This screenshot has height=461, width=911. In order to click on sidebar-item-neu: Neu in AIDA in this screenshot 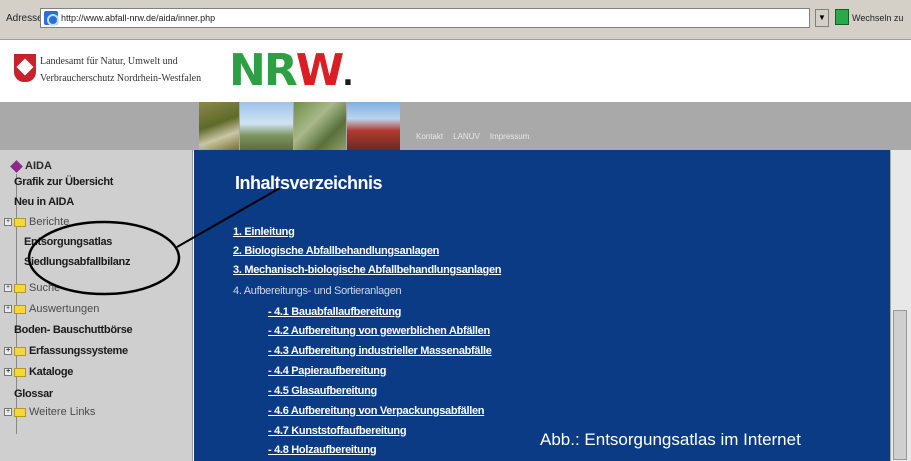, I will do `click(44, 202)`.